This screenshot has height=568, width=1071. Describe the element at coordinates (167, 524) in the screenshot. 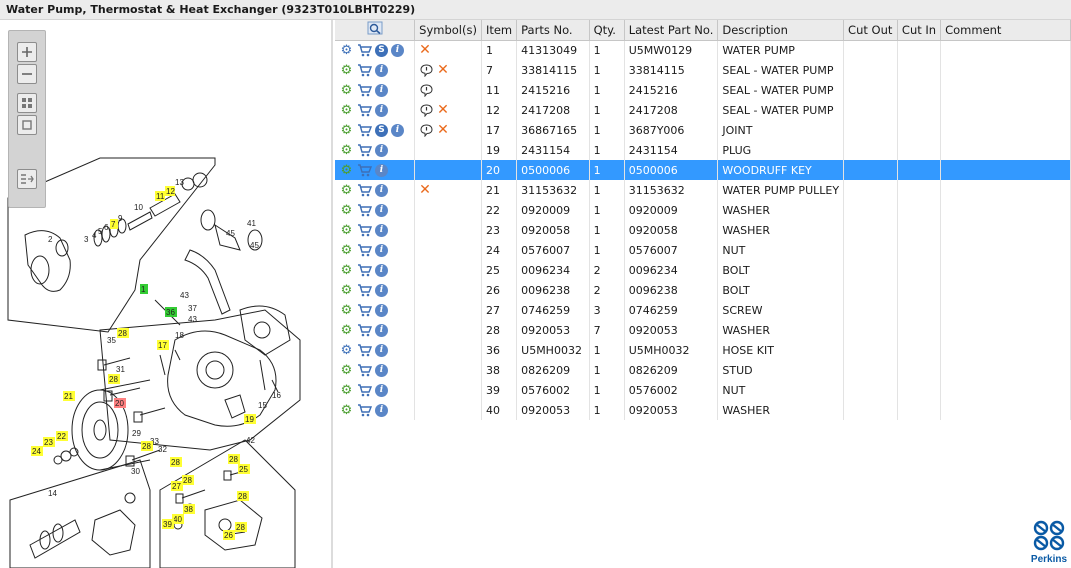

I see `label-39: 39` at that location.